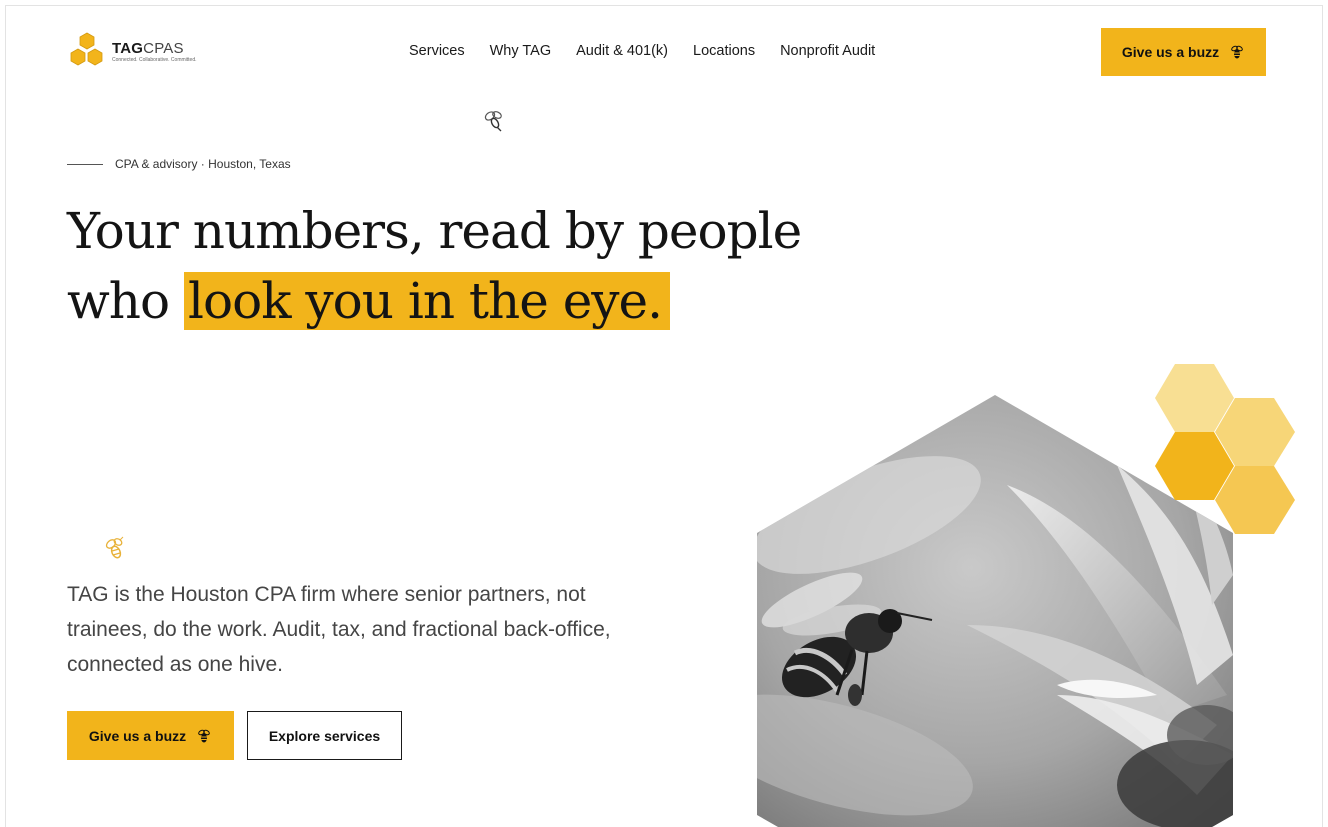  Describe the element at coordinates (434, 231) in the screenshot. I see `headline-line-1: Your numbers, read by people` at that location.